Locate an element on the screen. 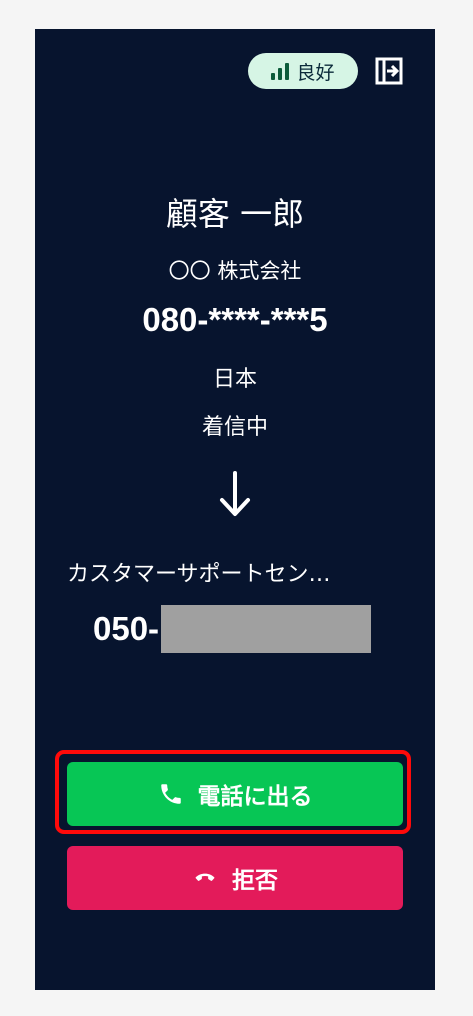 The width and height of the screenshot is (473, 1016). reject-call-button: 拒否 is located at coordinates (235, 878).